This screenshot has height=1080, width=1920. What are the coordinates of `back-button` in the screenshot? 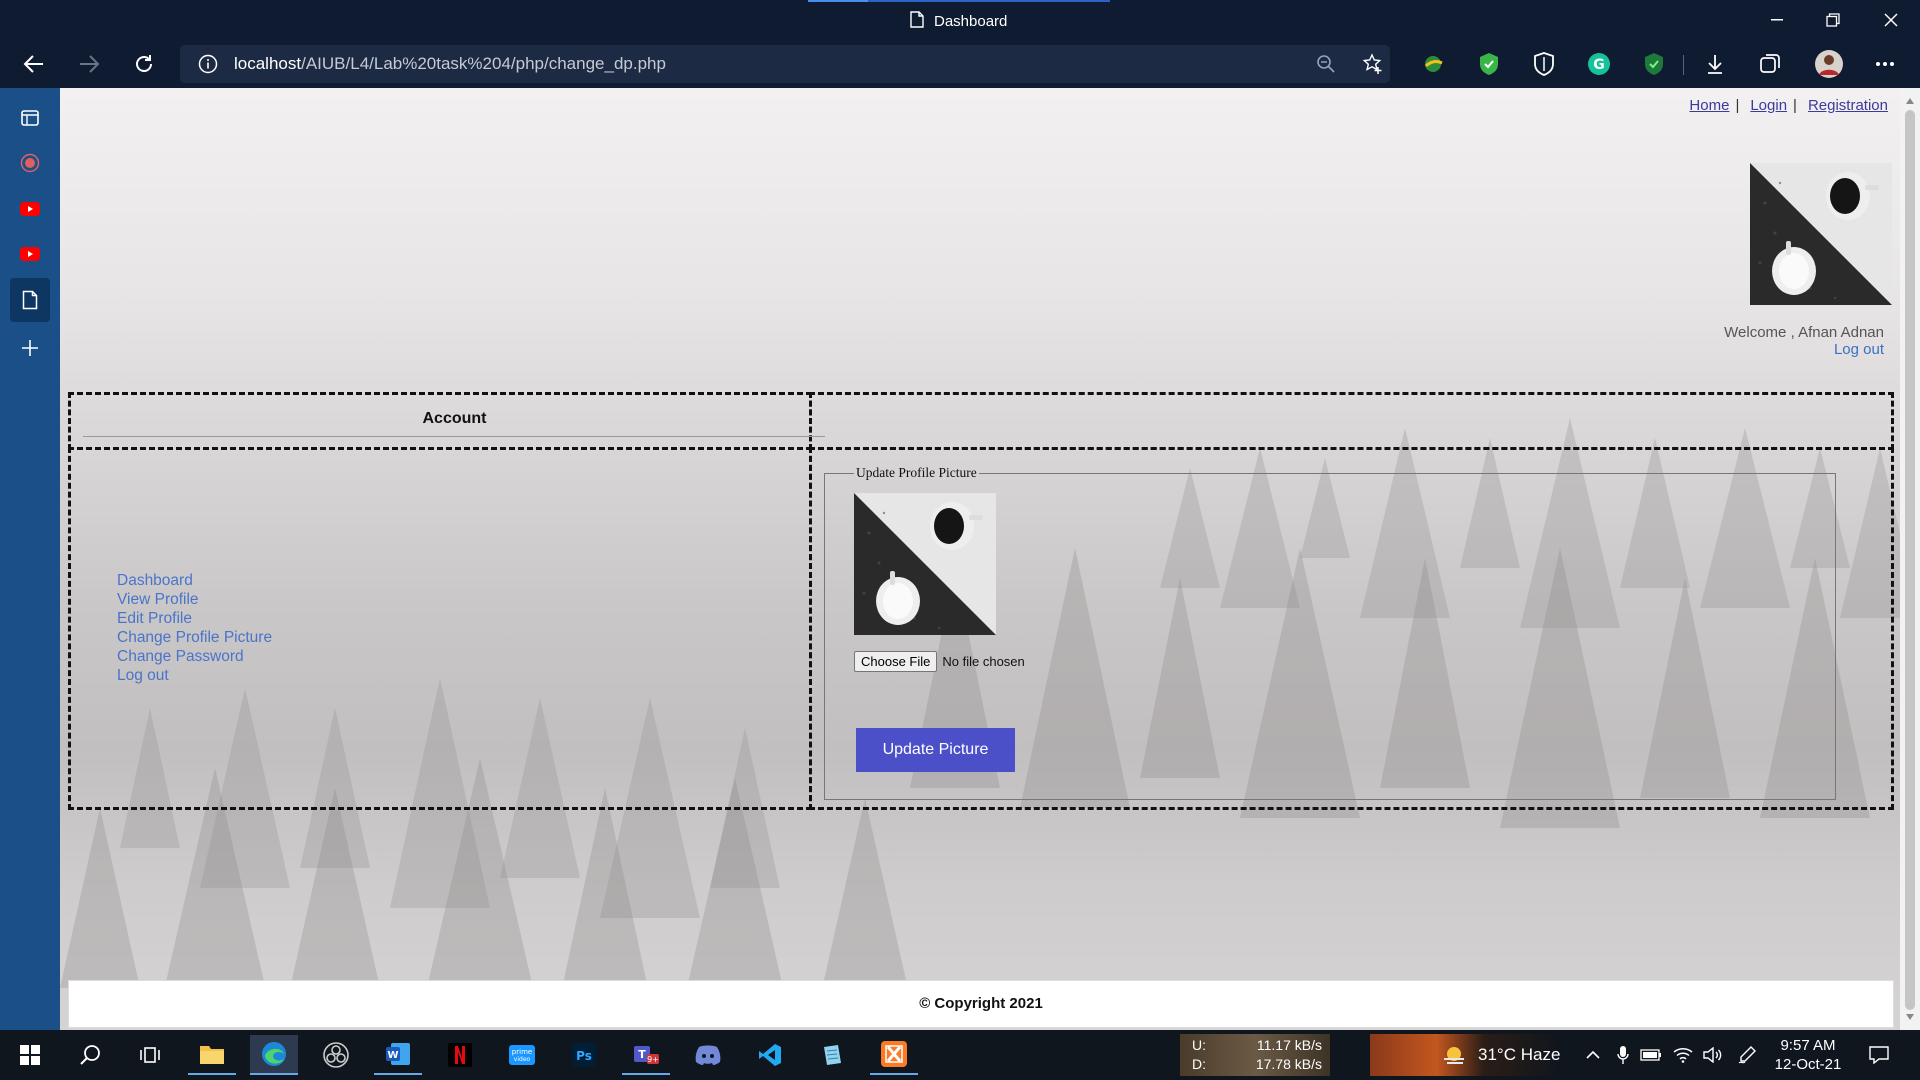 It's located at (34, 64).